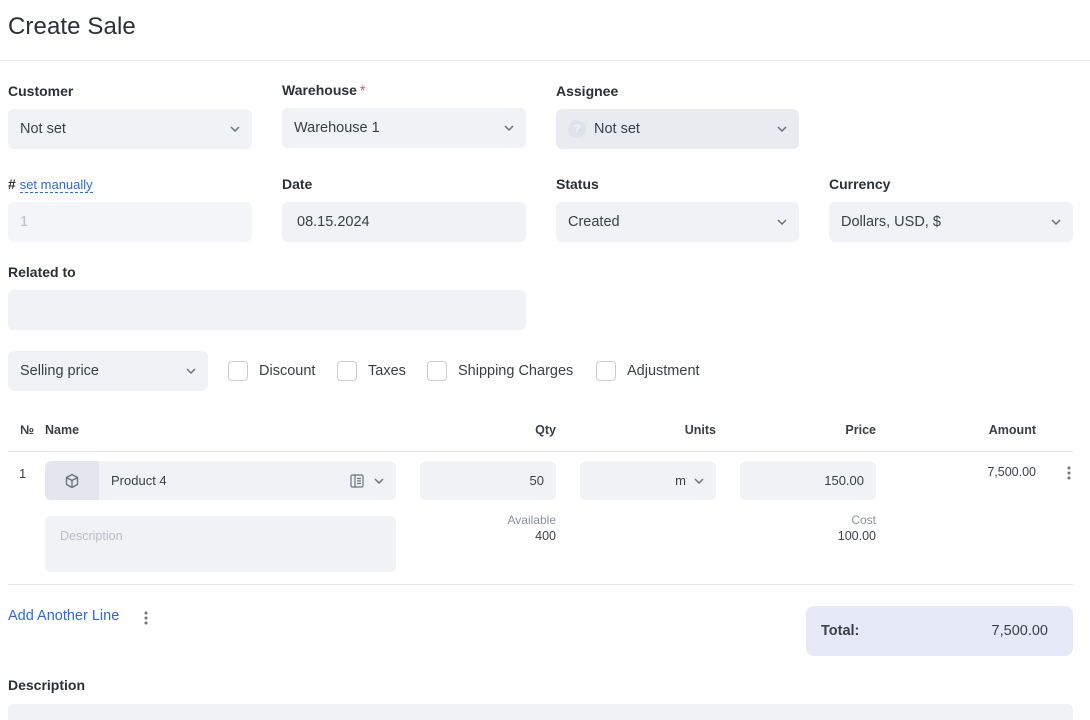 The image size is (1090, 720). I want to click on assignee-label: Assignee, so click(587, 91).